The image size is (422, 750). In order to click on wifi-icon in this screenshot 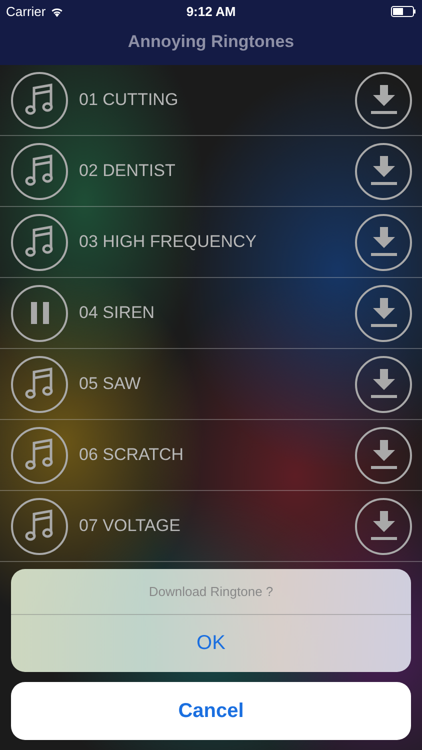, I will do `click(57, 11)`.